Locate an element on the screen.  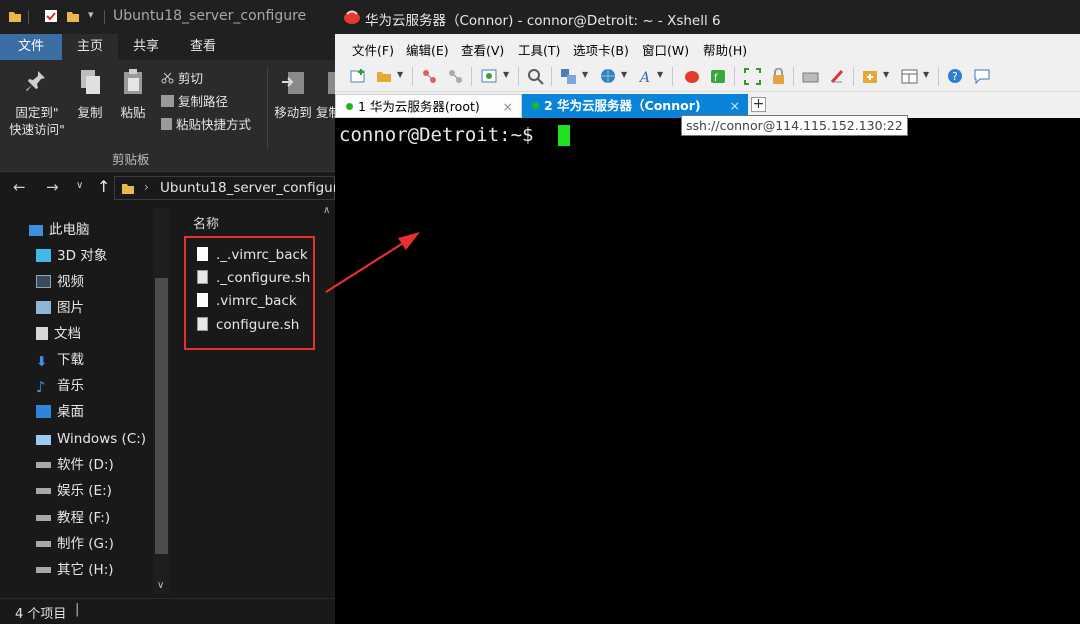
xftp-icon: f is located at coordinates (718, 76).